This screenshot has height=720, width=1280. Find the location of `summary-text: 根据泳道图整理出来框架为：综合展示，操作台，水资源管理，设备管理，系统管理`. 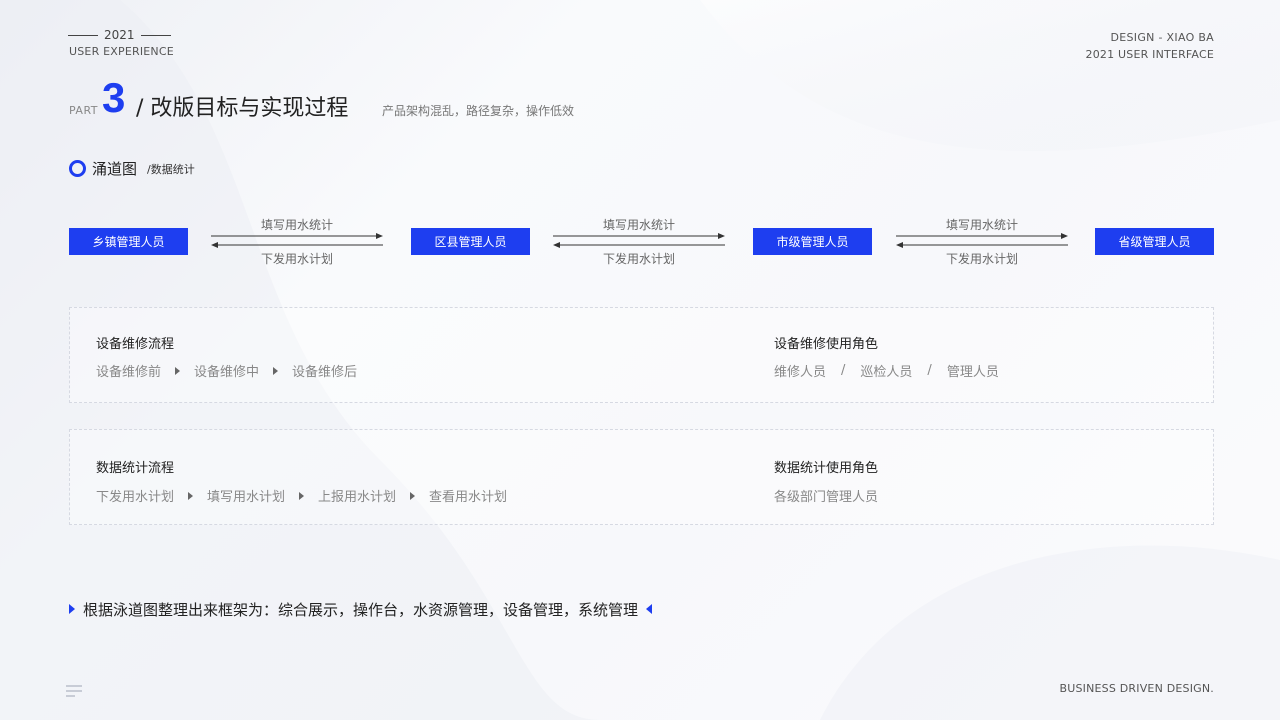

summary-text: 根据泳道图整理出来框架为：综合展示，操作台，水资源管理，设备管理，系统管理 is located at coordinates (361, 609).